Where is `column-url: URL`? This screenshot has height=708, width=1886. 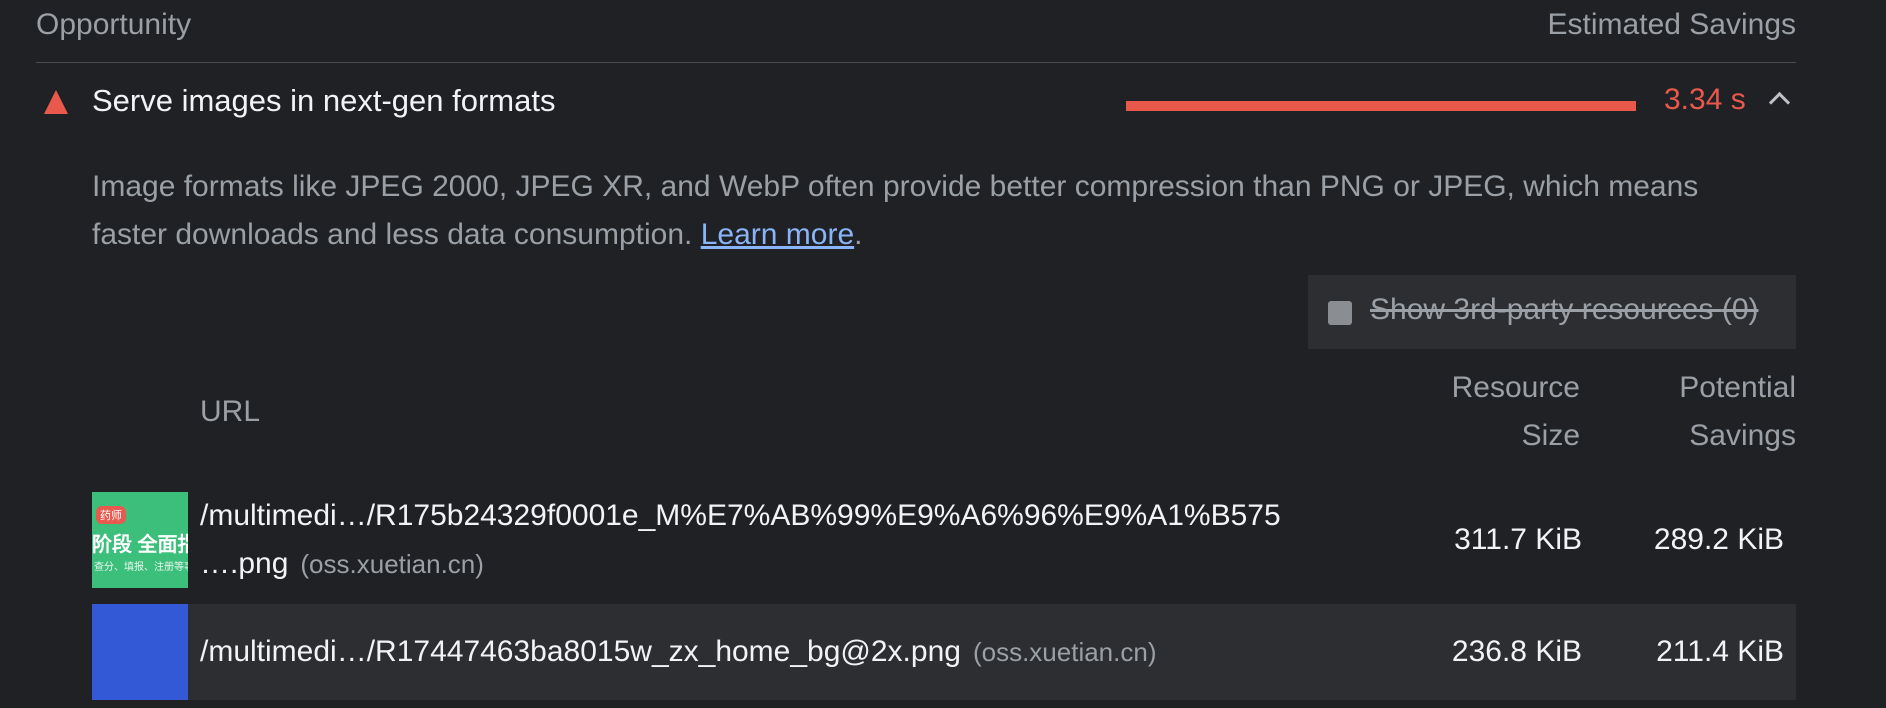
column-url: URL is located at coordinates (230, 411).